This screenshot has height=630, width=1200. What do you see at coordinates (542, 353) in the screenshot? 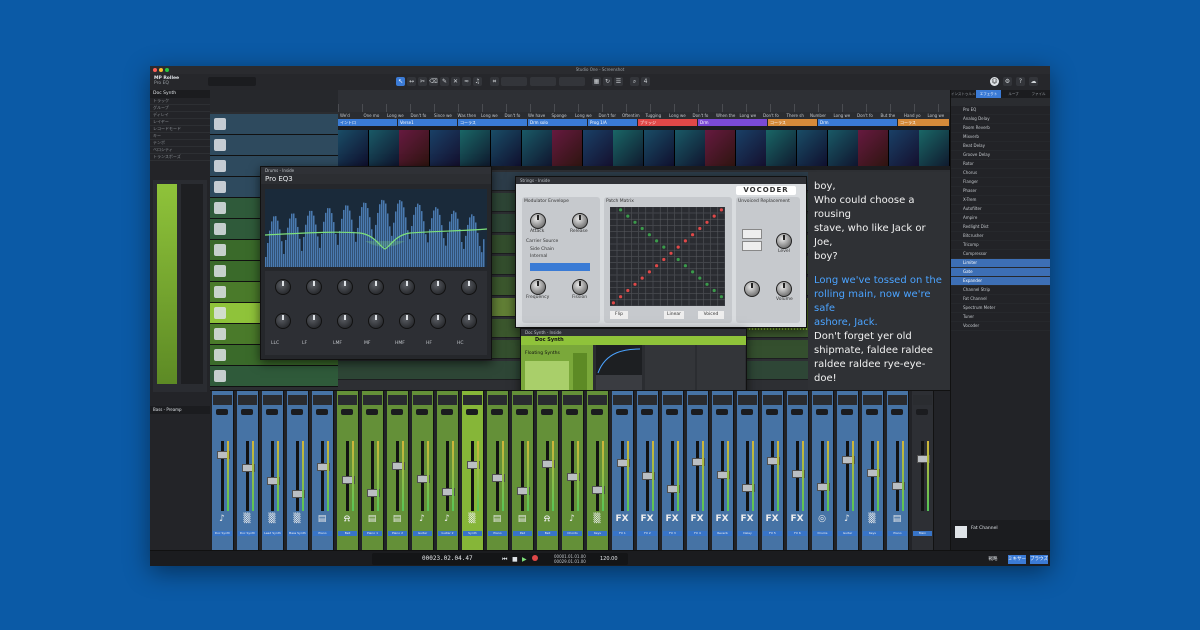
I see `synth-preset: Floating Synths` at bounding box center [542, 353].